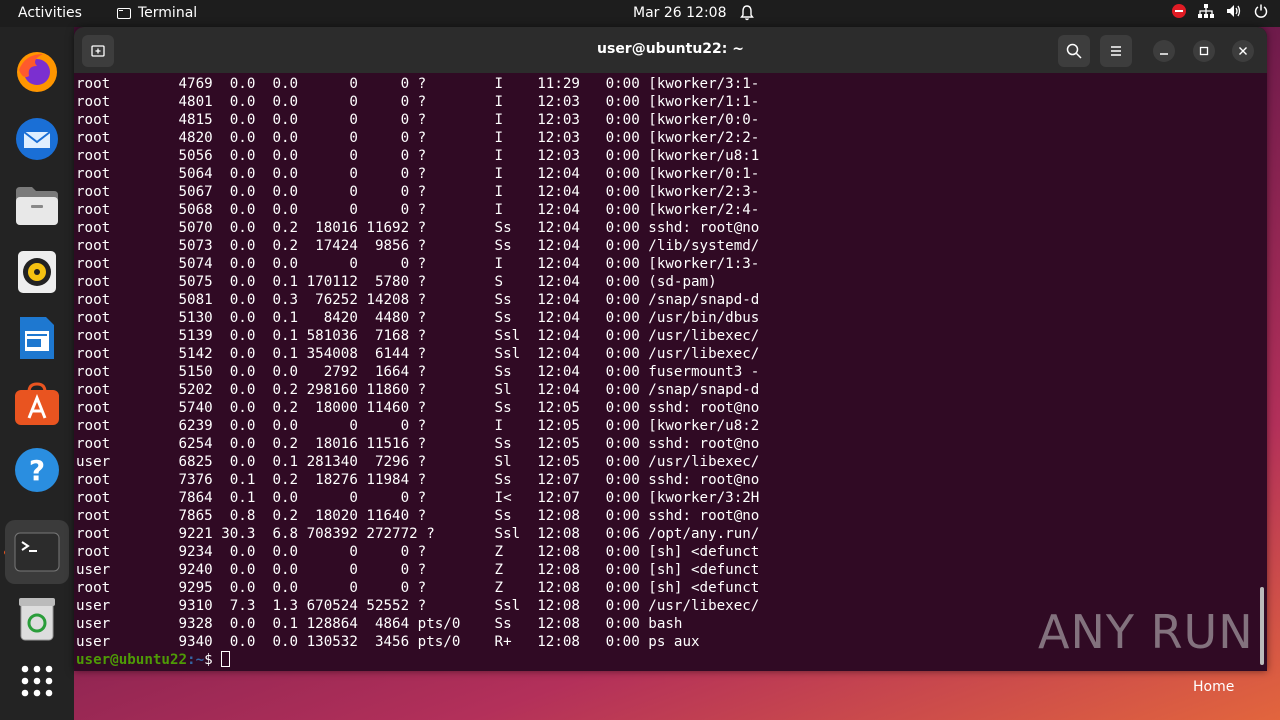 The height and width of the screenshot is (720, 1280). I want to click on home-desktop-label: Home, so click(1213, 687).